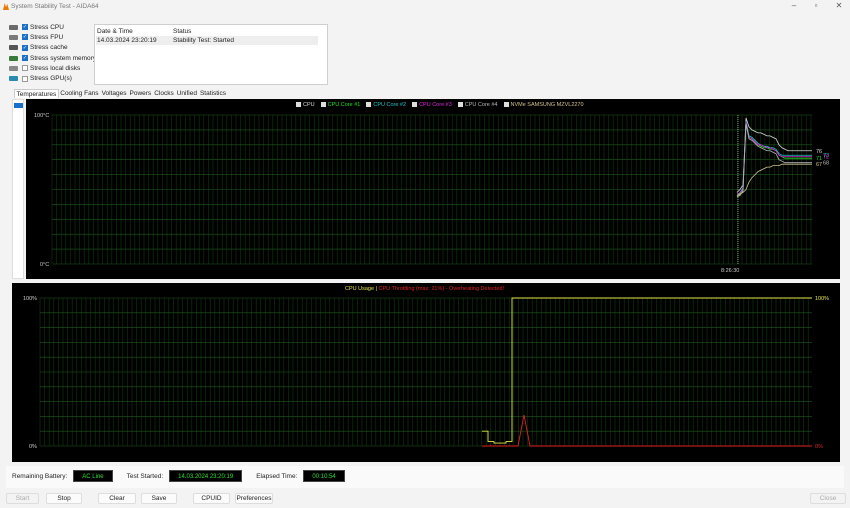 The width and height of the screenshot is (850, 508). I want to click on elapsed-time-value: 00:10:54, so click(324, 476).